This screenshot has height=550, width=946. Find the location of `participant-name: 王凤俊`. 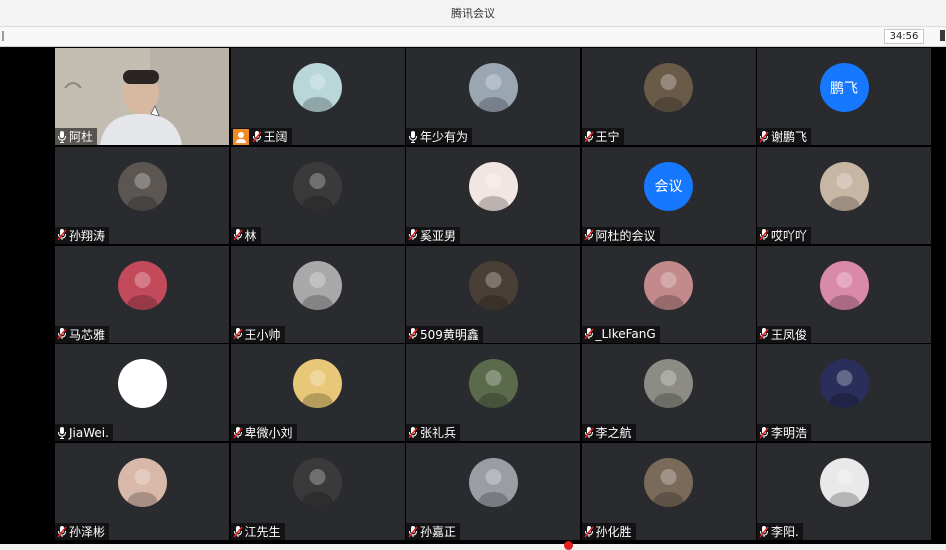

participant-name: 王凤俊 is located at coordinates (789, 334).